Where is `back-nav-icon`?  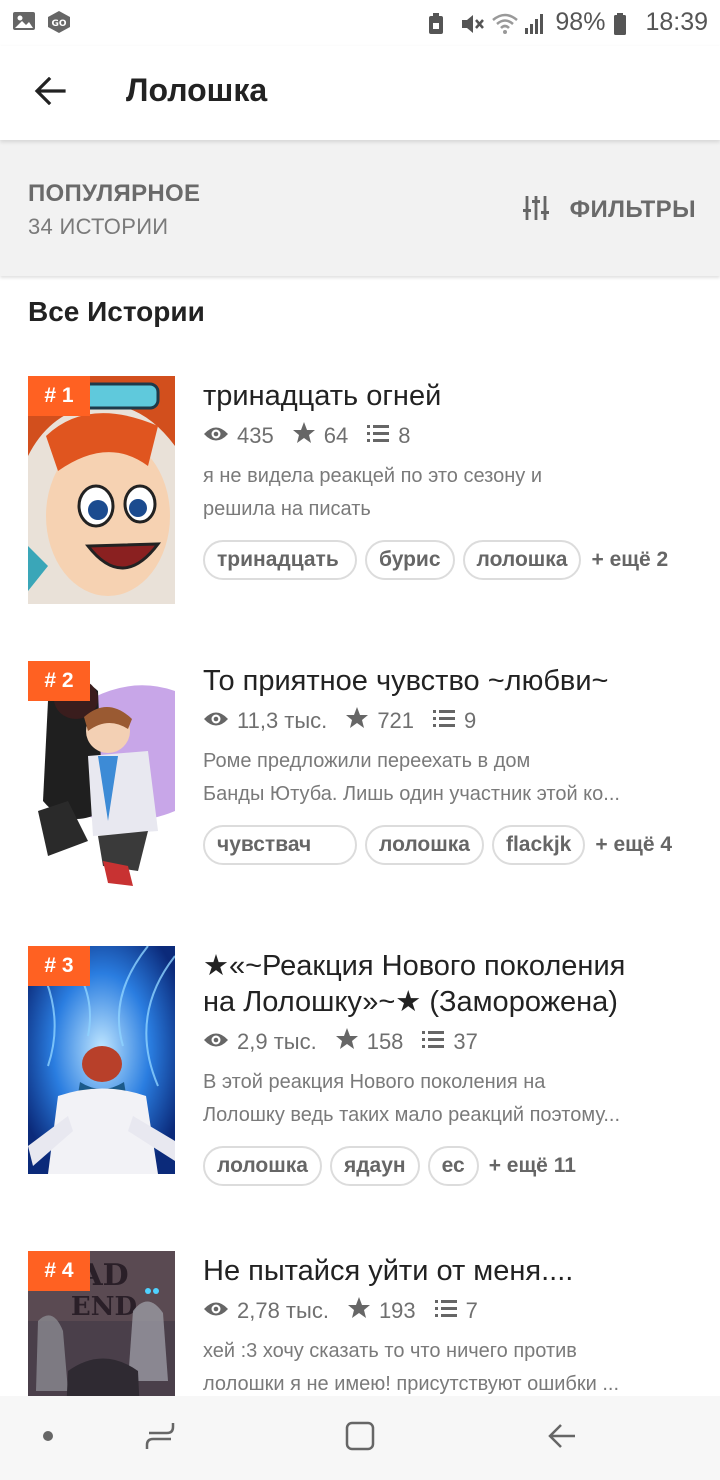
back-nav-icon is located at coordinates (562, 1438).